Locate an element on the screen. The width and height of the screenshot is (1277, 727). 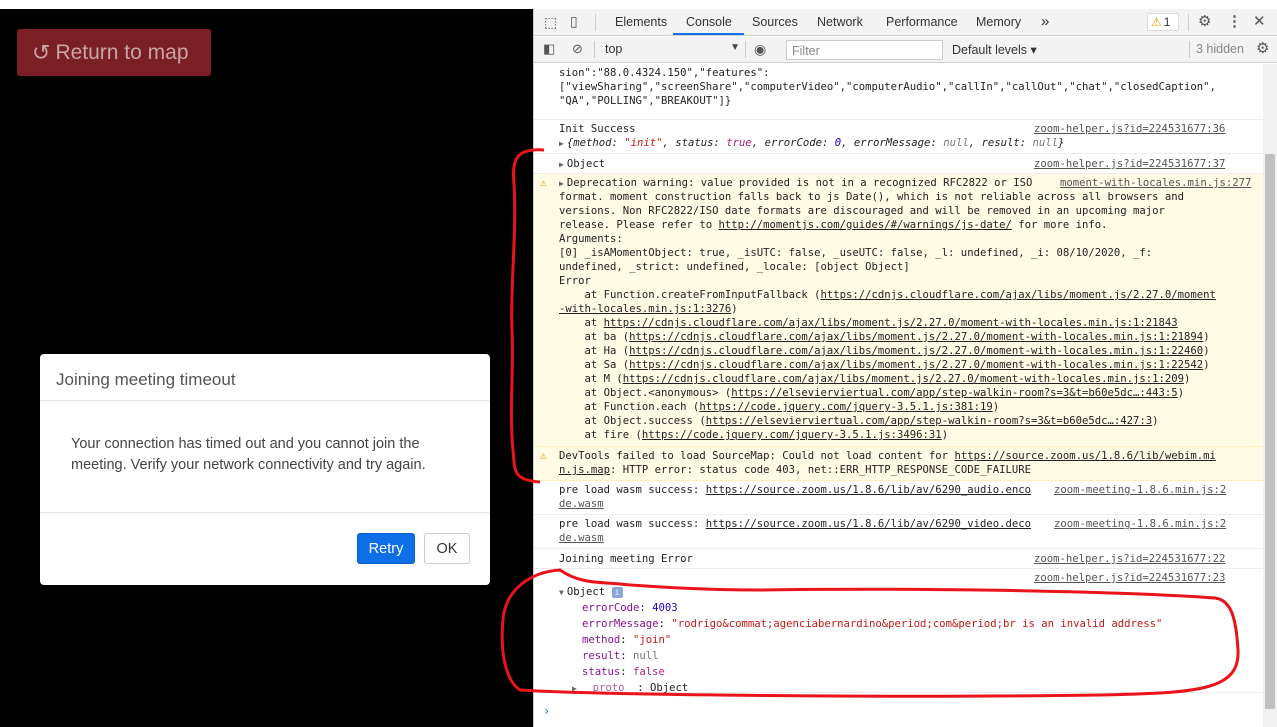
sourcemap-link: n.js.map is located at coordinates (584, 470).